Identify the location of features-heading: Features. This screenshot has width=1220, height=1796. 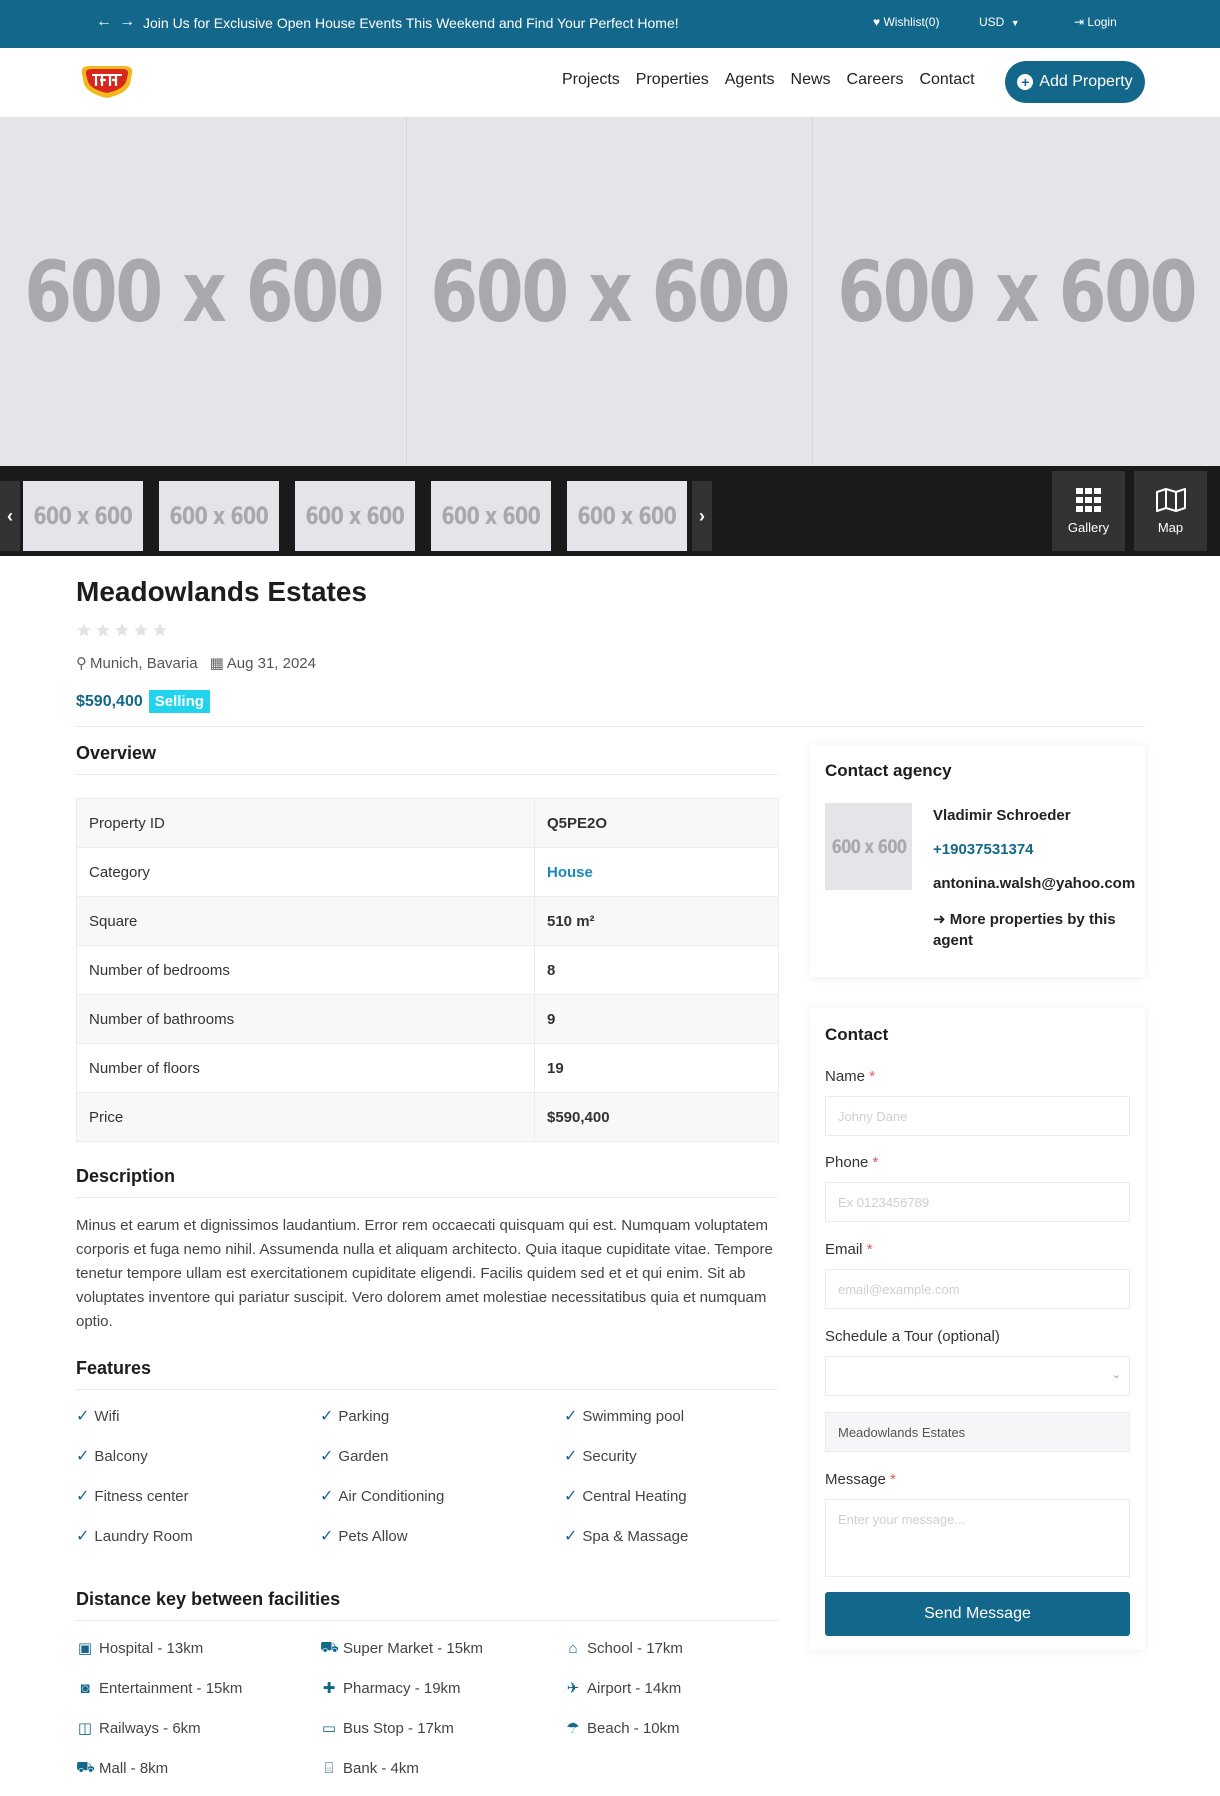
(114, 1368).